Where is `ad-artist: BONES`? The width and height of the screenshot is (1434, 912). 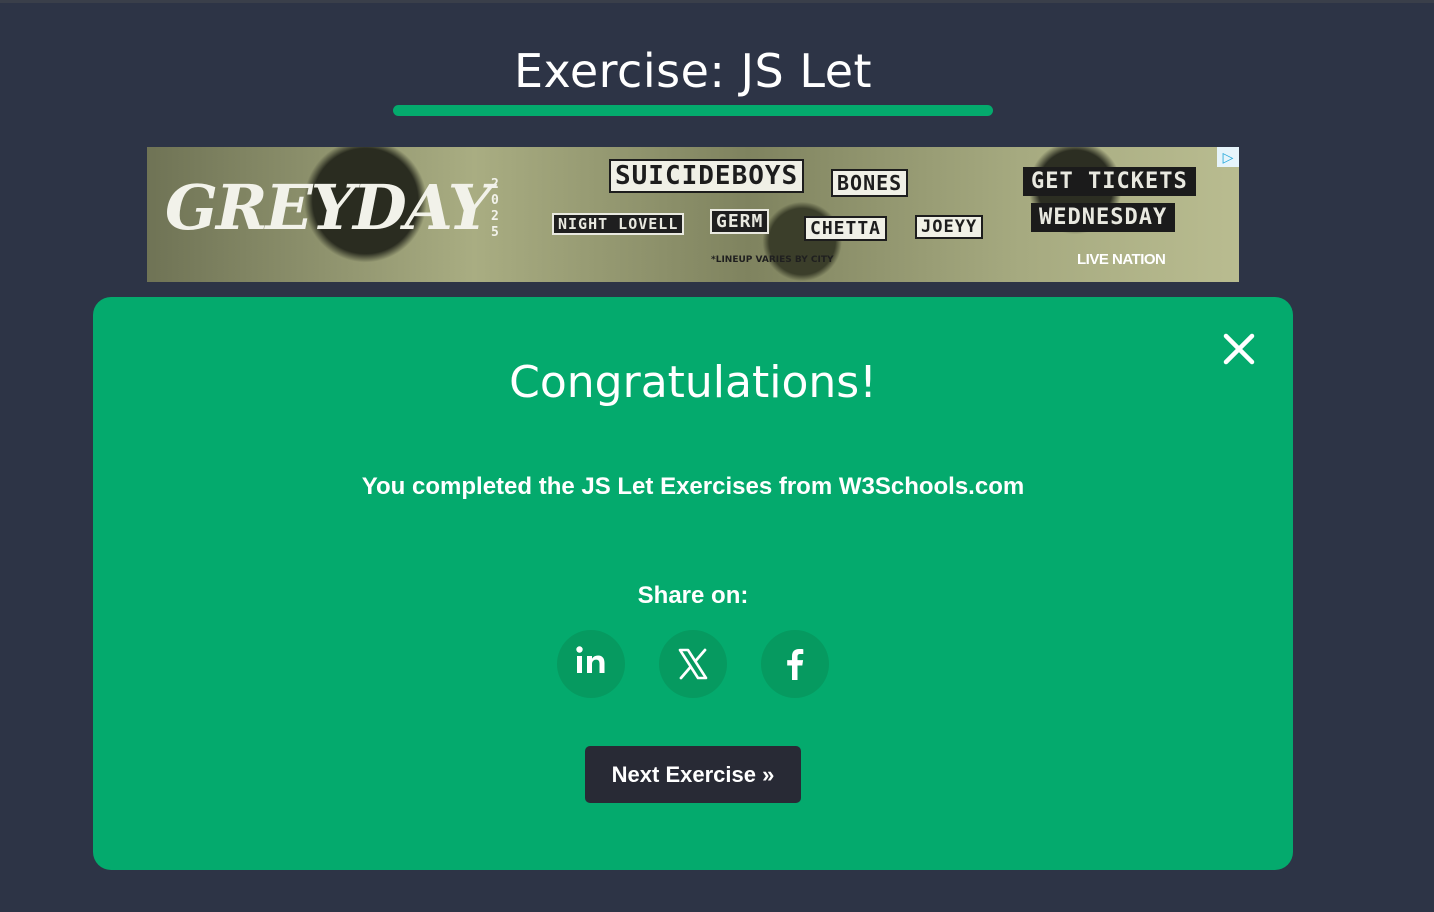
ad-artist: BONES is located at coordinates (870, 183).